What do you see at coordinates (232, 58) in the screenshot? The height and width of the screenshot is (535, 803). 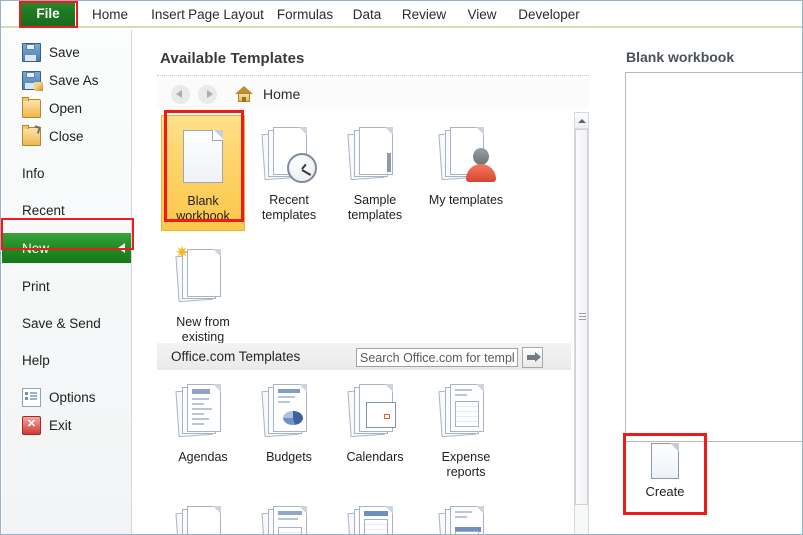 I see `page-title: Available Templates` at bounding box center [232, 58].